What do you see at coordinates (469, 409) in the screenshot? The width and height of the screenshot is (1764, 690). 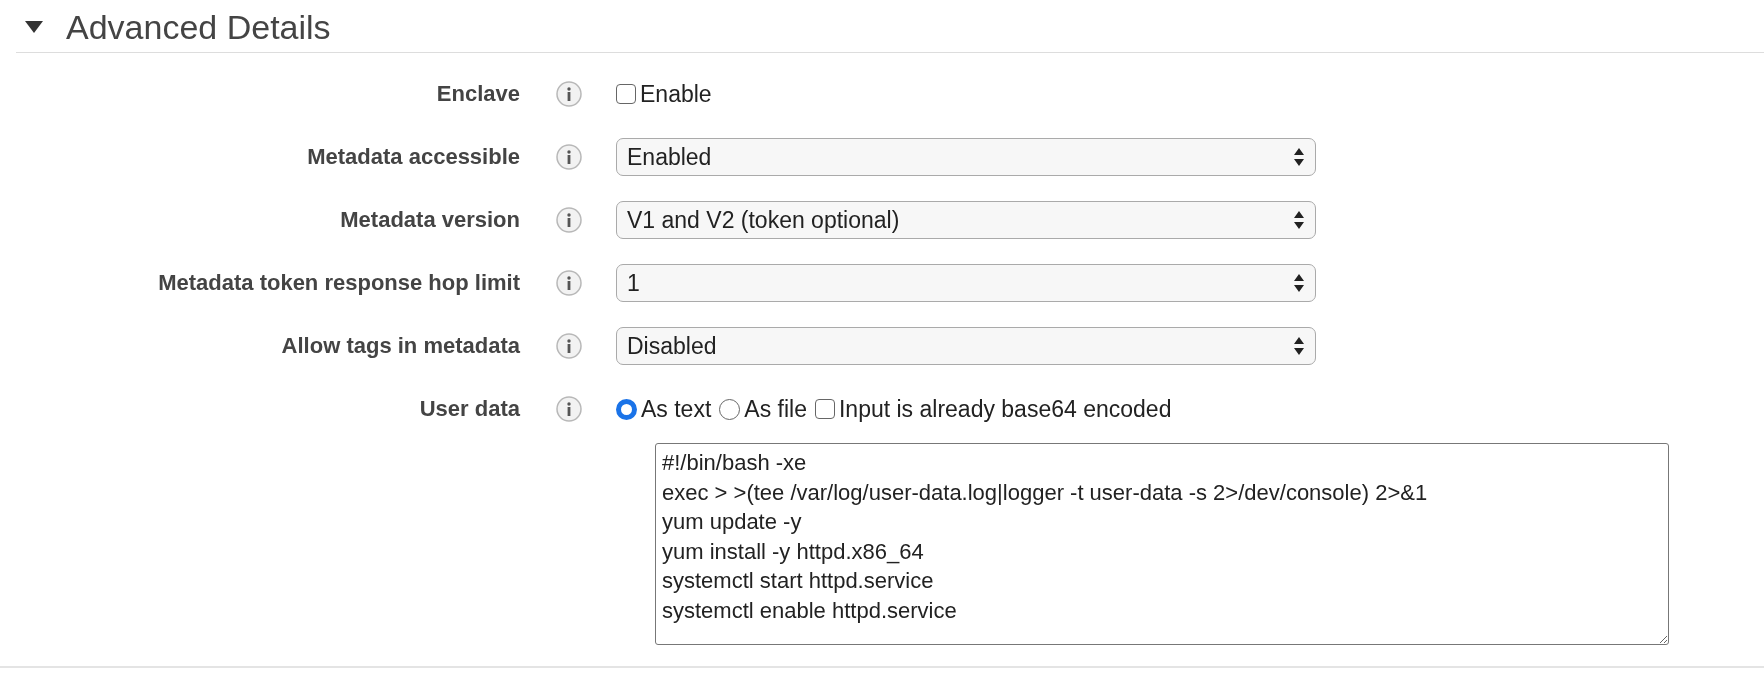 I see `field-label: User data` at bounding box center [469, 409].